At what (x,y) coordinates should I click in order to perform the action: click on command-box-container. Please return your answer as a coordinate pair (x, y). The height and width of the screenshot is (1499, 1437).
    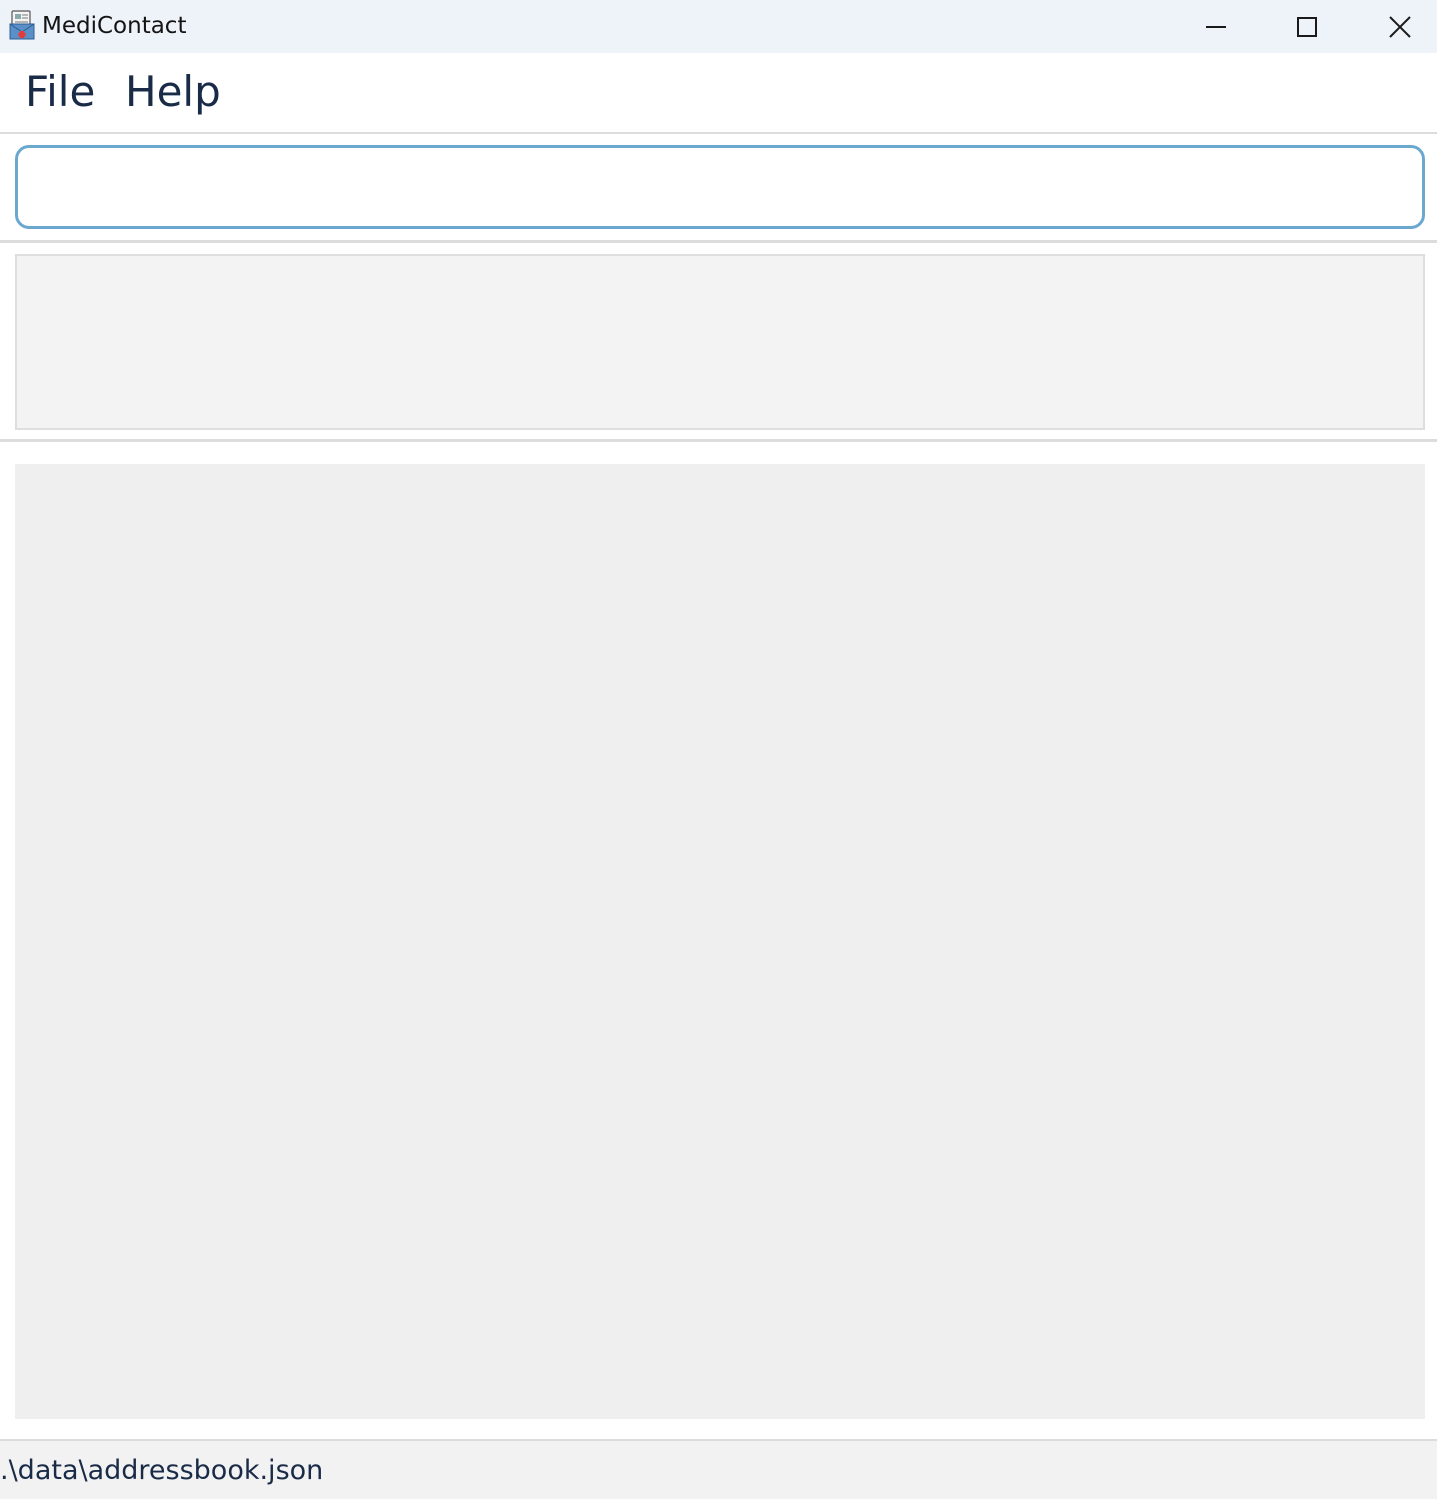
    Looking at the image, I should click on (718, 188).